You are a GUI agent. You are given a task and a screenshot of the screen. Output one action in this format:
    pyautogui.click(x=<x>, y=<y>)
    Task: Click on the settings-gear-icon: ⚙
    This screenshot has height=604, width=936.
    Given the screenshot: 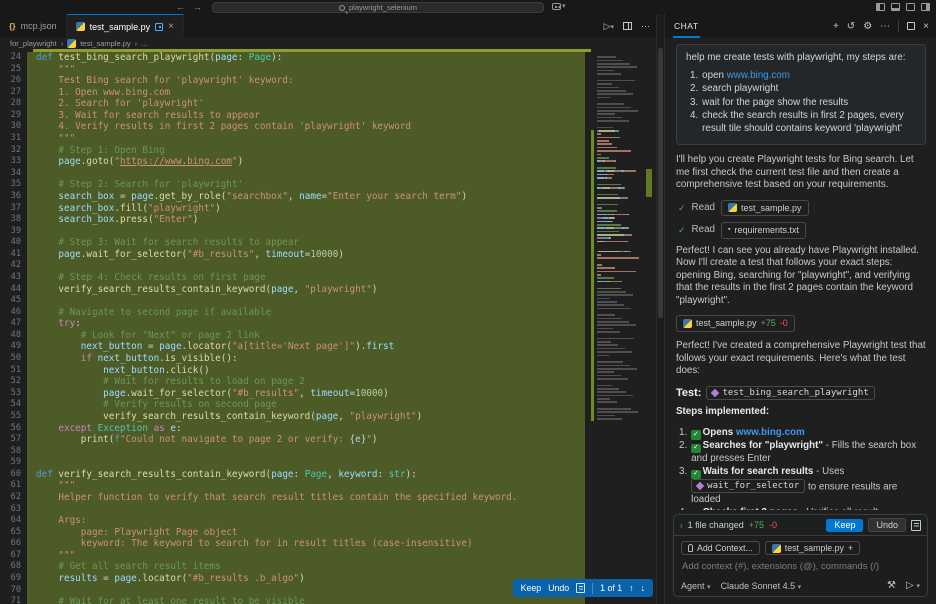 What is the action you would take?
    pyautogui.click(x=867, y=26)
    